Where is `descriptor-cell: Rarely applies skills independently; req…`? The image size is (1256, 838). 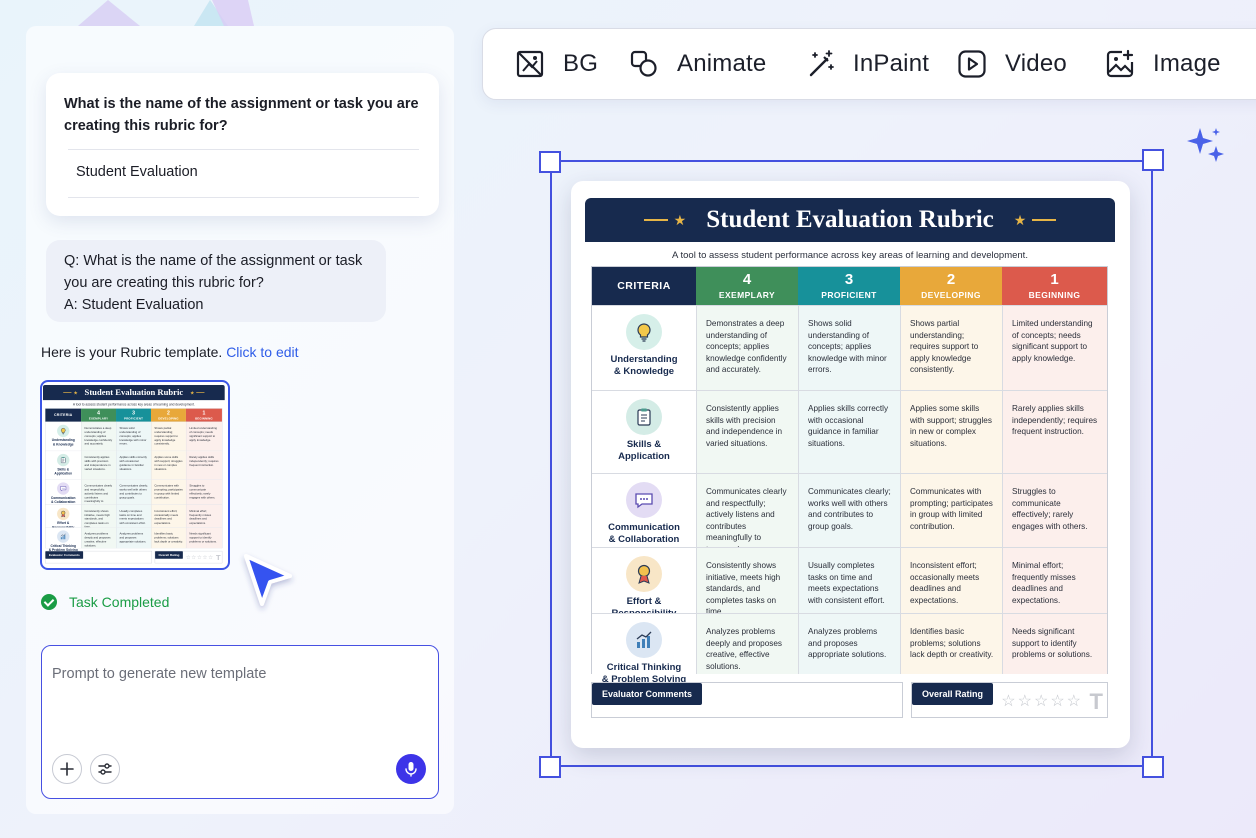 descriptor-cell: Rarely applies skills independently; req… is located at coordinates (203, 465).